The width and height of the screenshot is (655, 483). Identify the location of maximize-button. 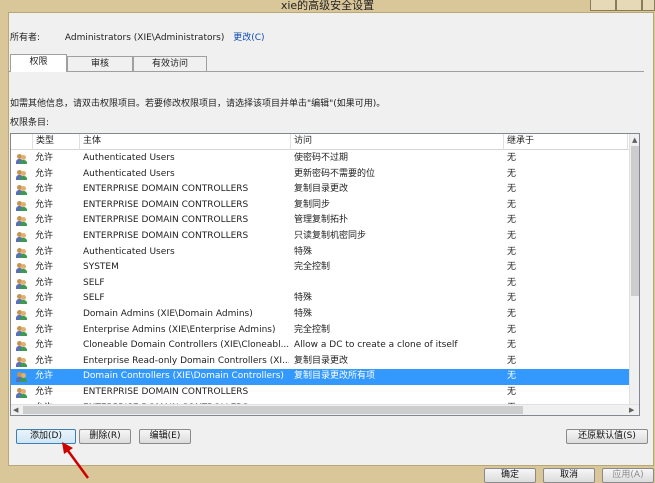
(629, 5).